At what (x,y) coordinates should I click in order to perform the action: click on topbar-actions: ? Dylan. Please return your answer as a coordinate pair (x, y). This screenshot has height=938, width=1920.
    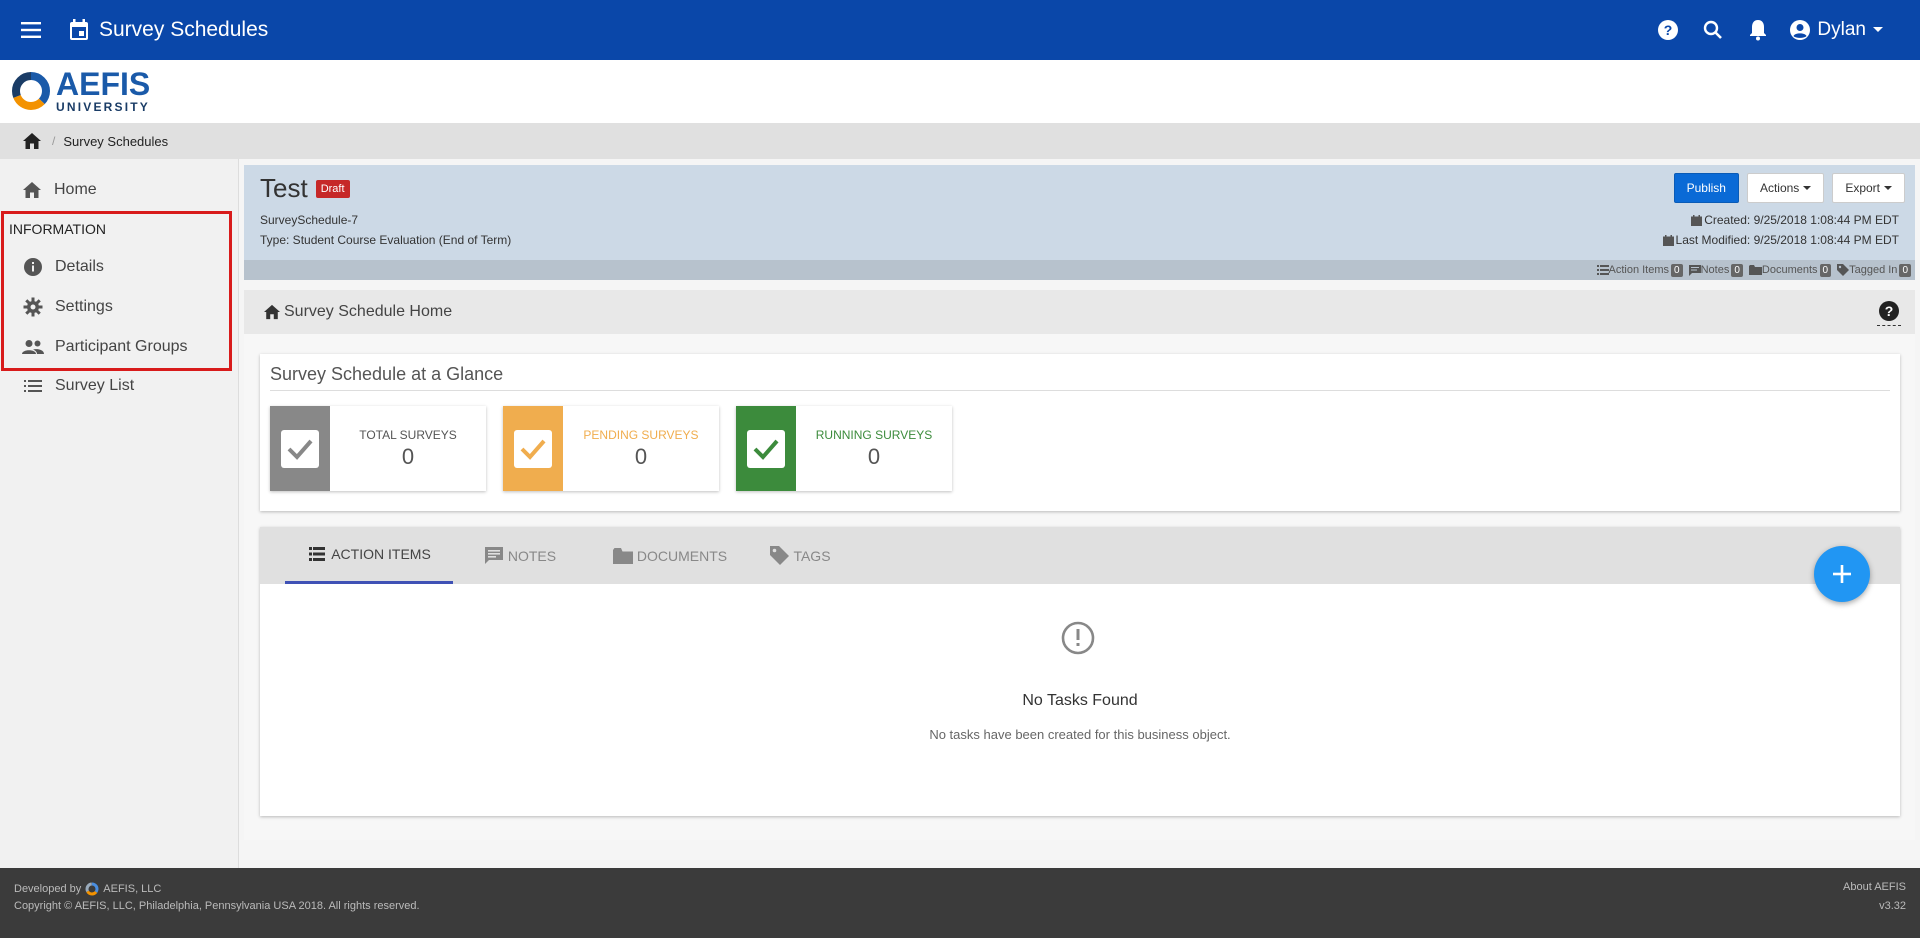
    Looking at the image, I should click on (1761, 30).